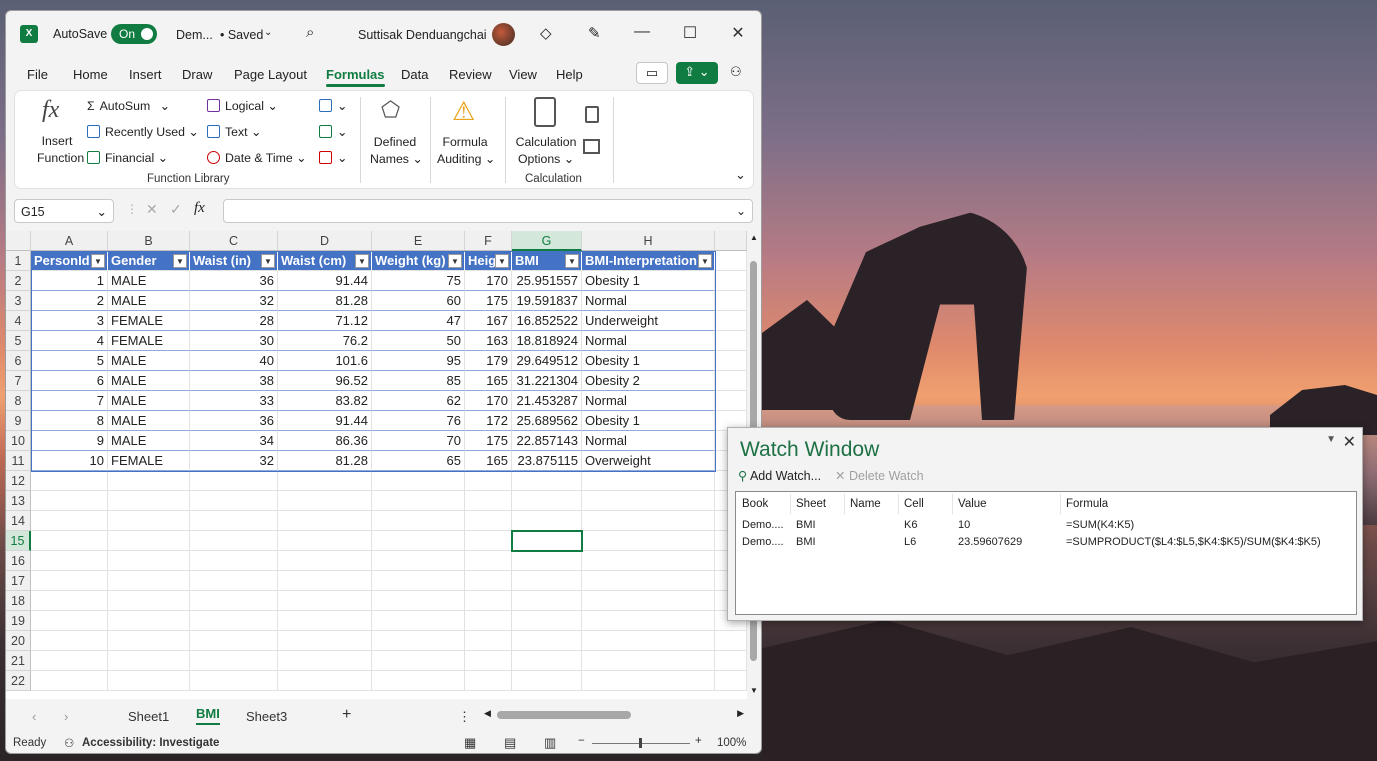 This screenshot has height=761, width=1377. What do you see at coordinates (18, 661) in the screenshot?
I see `row-header-21: 21` at bounding box center [18, 661].